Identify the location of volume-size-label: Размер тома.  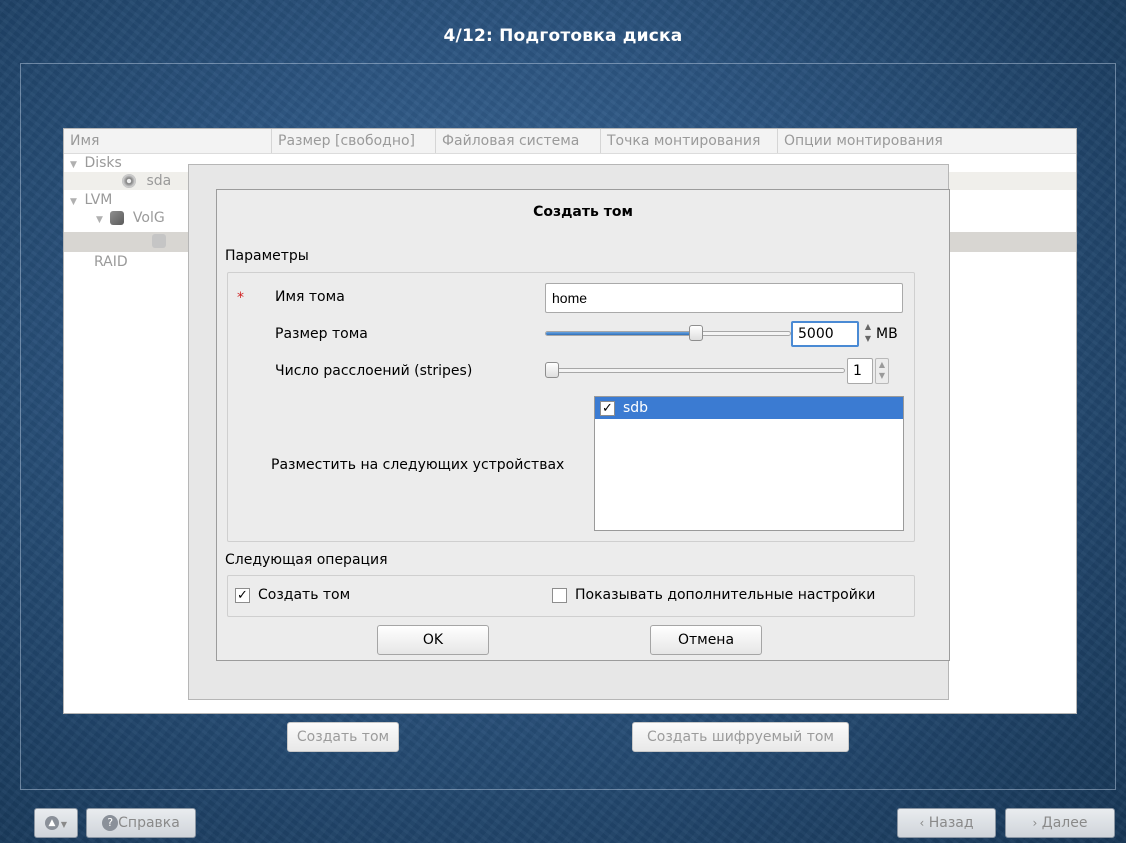
(321, 334).